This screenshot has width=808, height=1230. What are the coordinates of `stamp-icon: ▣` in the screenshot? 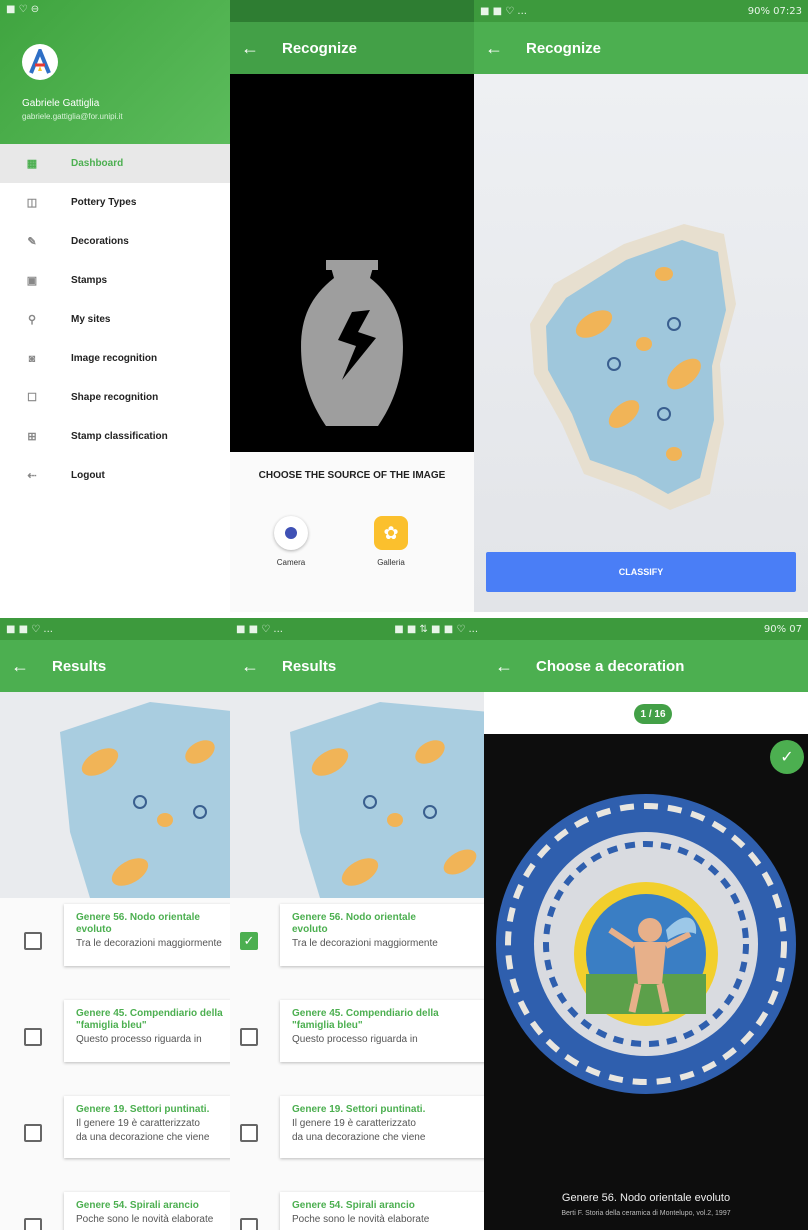 It's located at (32, 281).